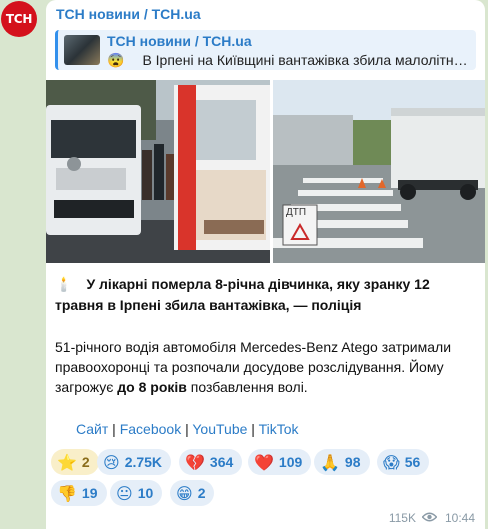 Image resolution: width=488 pixels, height=529 pixels. I want to click on message-time: 10:44, so click(459, 518).